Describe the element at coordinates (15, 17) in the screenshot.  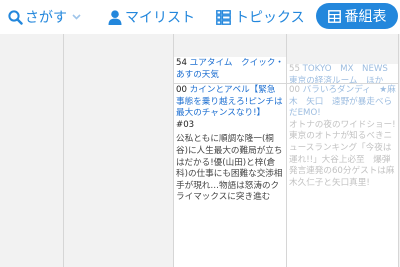
I see `search-icon` at that location.